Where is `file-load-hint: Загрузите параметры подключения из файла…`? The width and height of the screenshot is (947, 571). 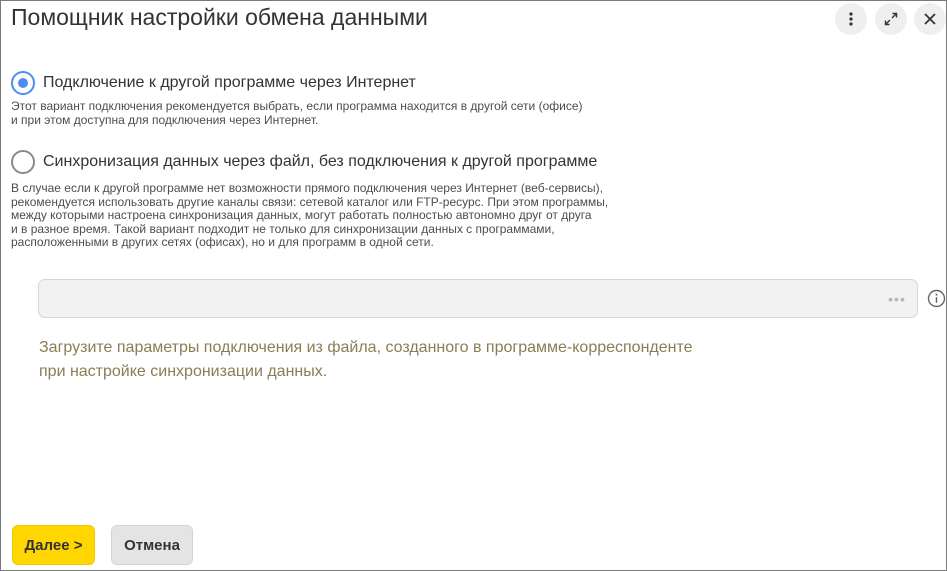
file-load-hint: Загрузите параметры подключения из файла… is located at coordinates (366, 359).